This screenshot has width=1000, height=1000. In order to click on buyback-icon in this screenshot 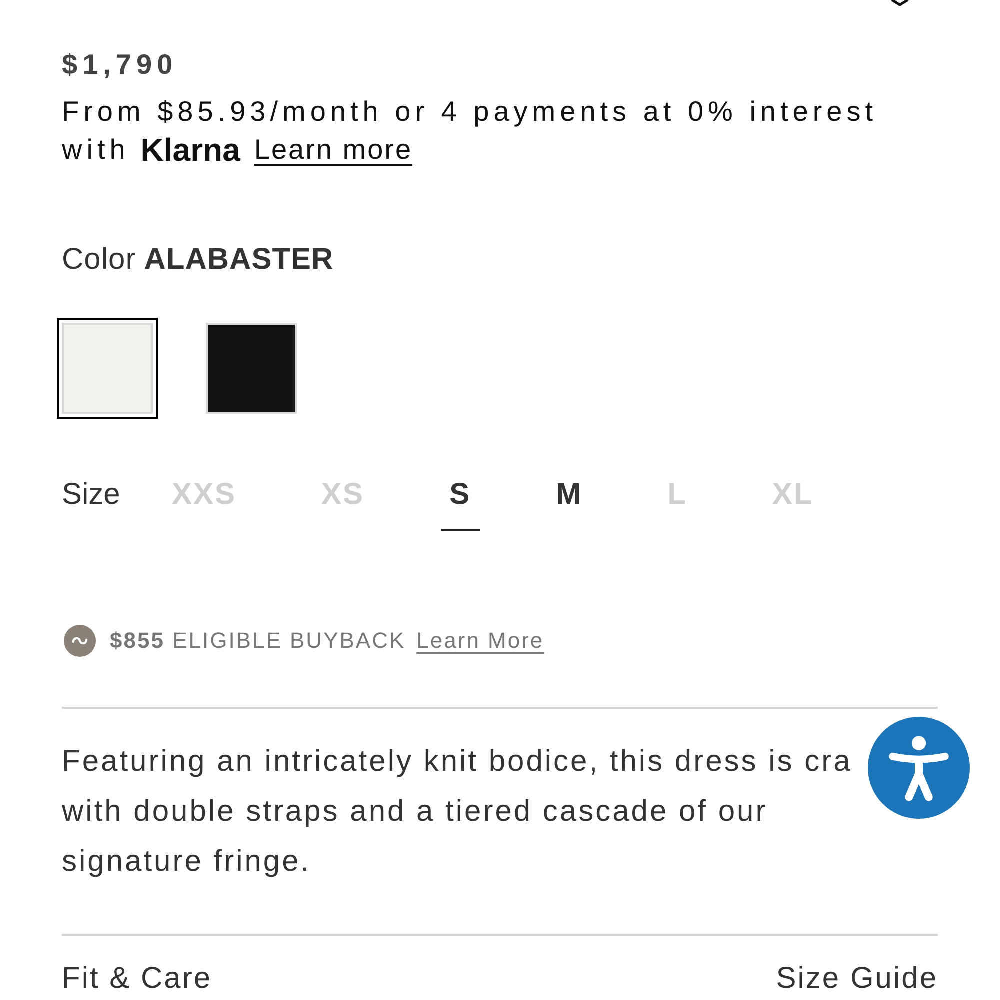, I will do `click(80, 641)`.